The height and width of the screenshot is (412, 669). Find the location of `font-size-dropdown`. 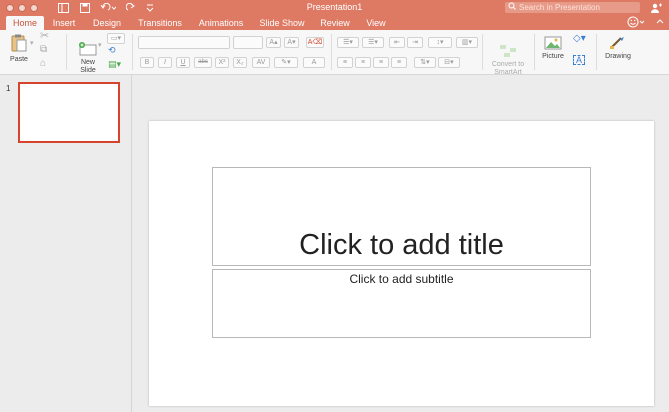

font-size-dropdown is located at coordinates (248, 42).